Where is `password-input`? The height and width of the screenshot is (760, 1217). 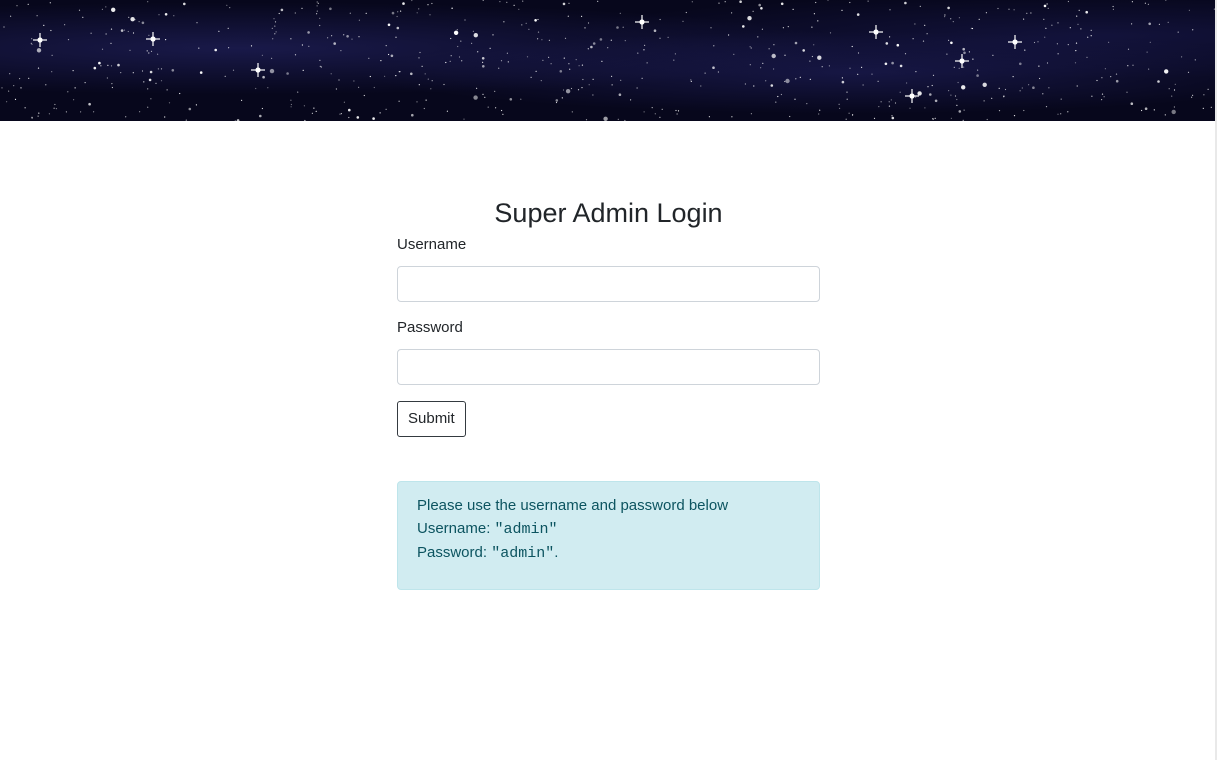 password-input is located at coordinates (608, 367).